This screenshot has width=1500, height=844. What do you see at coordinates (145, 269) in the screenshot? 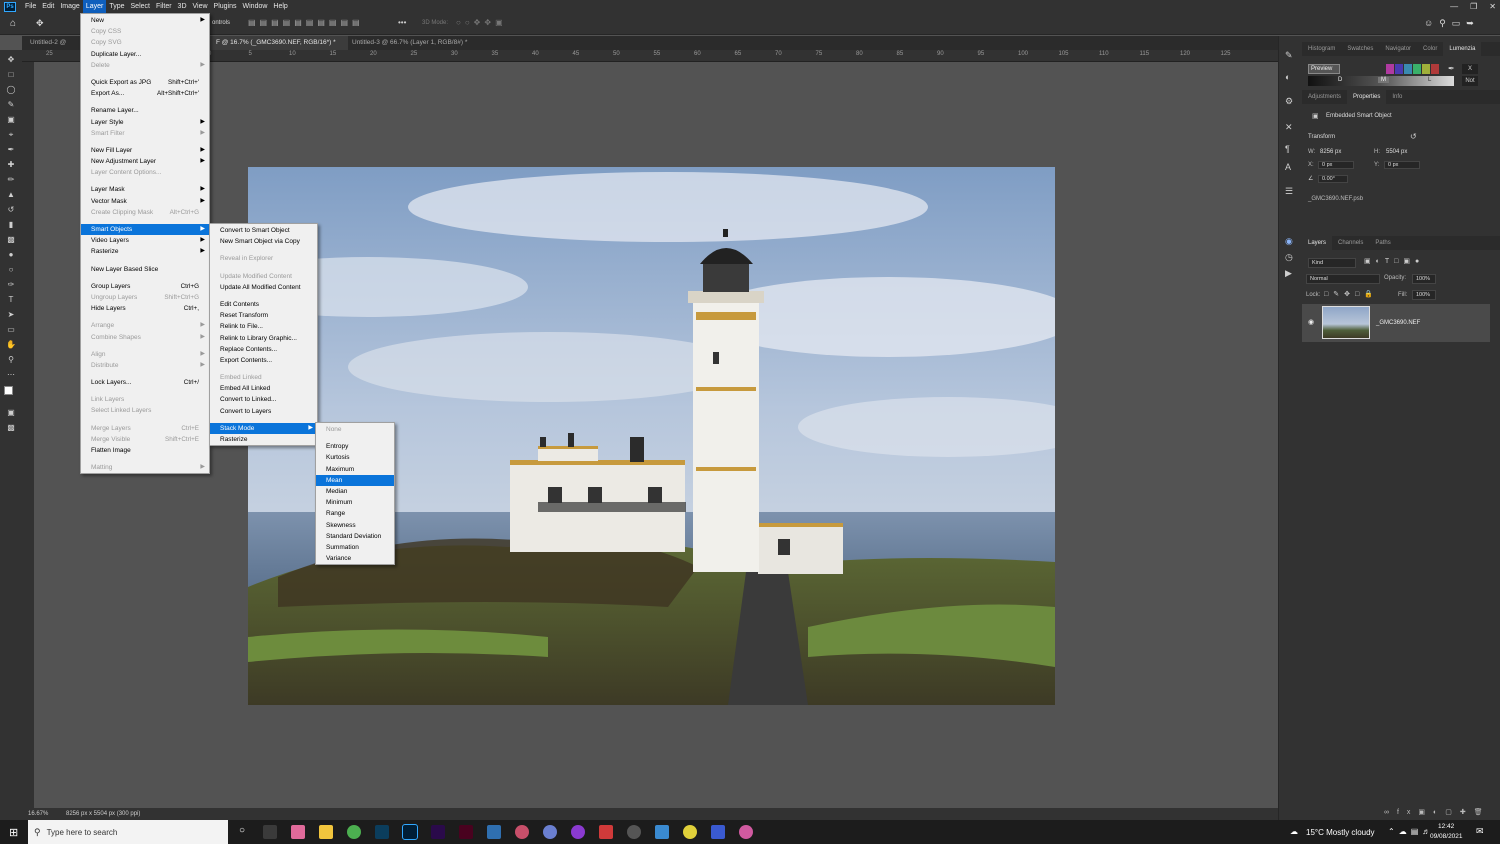
I see `menu-item-new-layer-based-slice: New Layer Based Slice` at bounding box center [145, 269].